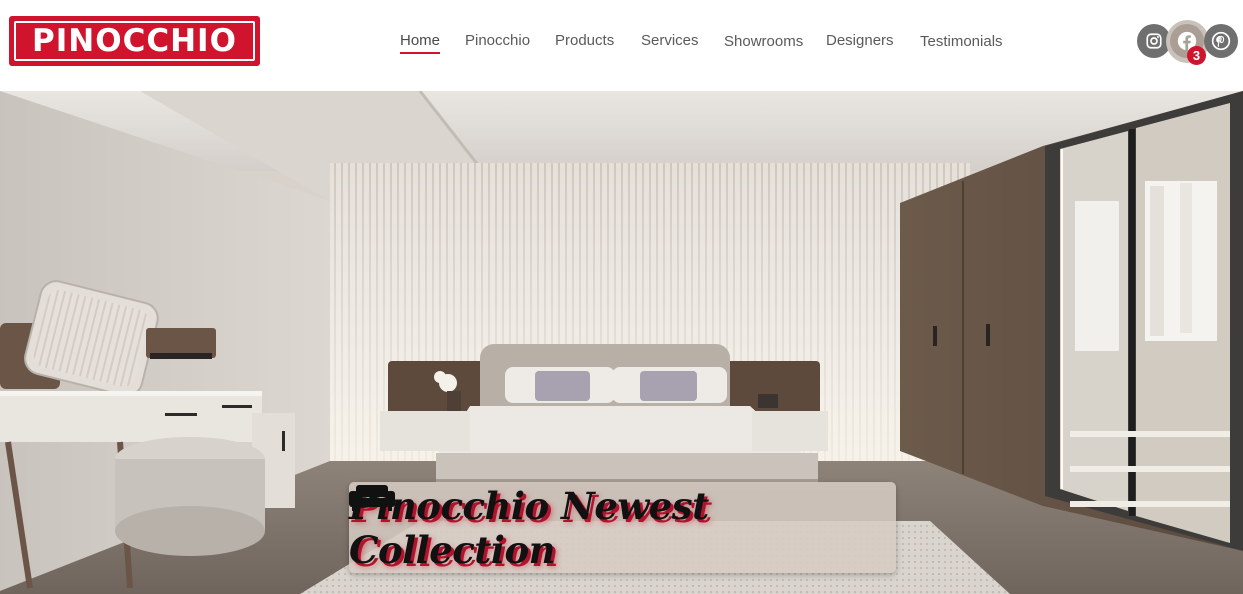 Image resolution: width=1243 pixels, height=594 pixels. I want to click on pinterest-button, so click(1221, 41).